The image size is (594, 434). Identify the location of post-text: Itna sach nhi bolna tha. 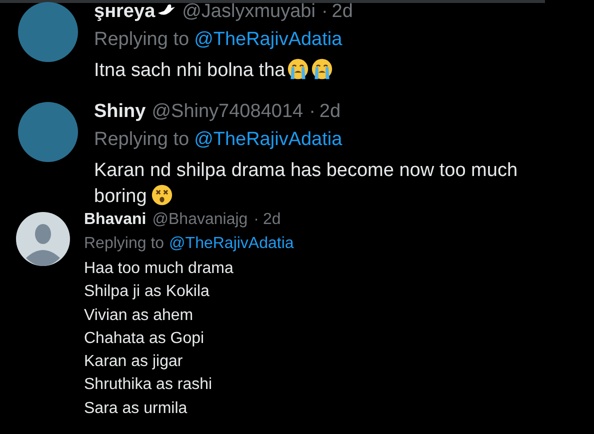
(190, 70).